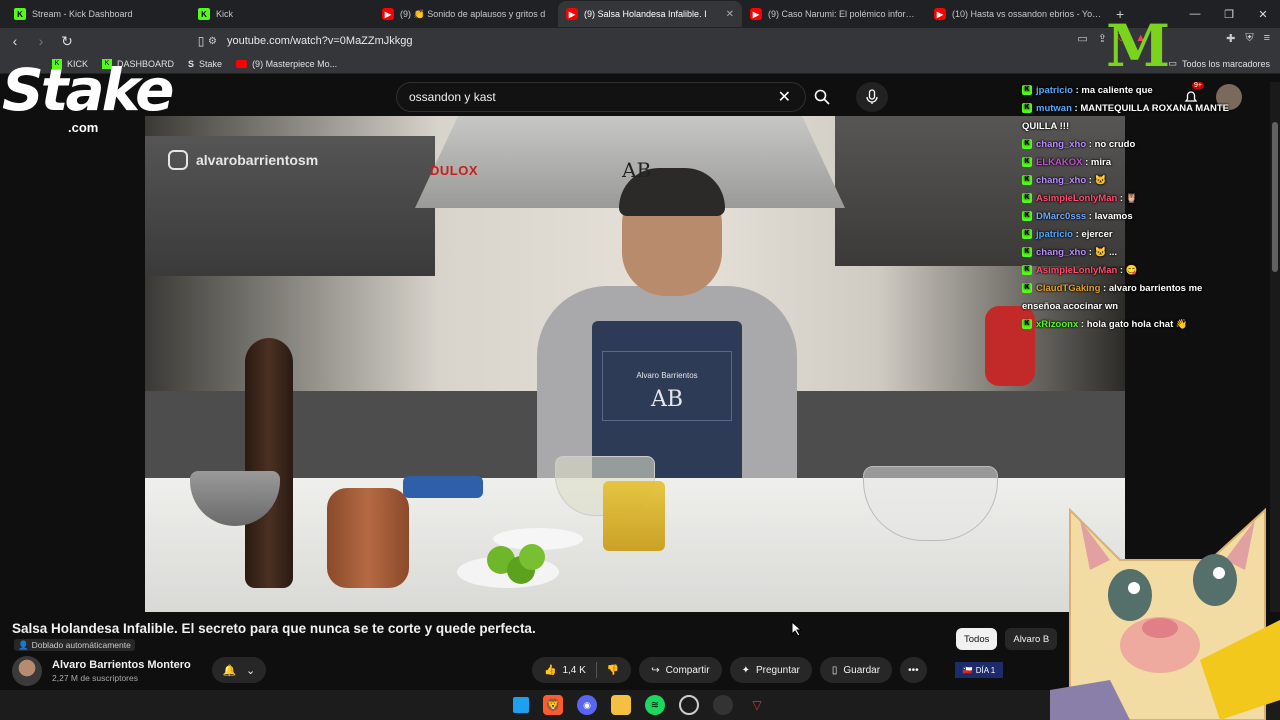 The height and width of the screenshot is (720, 1280). Describe the element at coordinates (1097, 234) in the screenshot. I see `chat-text: ejercer` at that location.